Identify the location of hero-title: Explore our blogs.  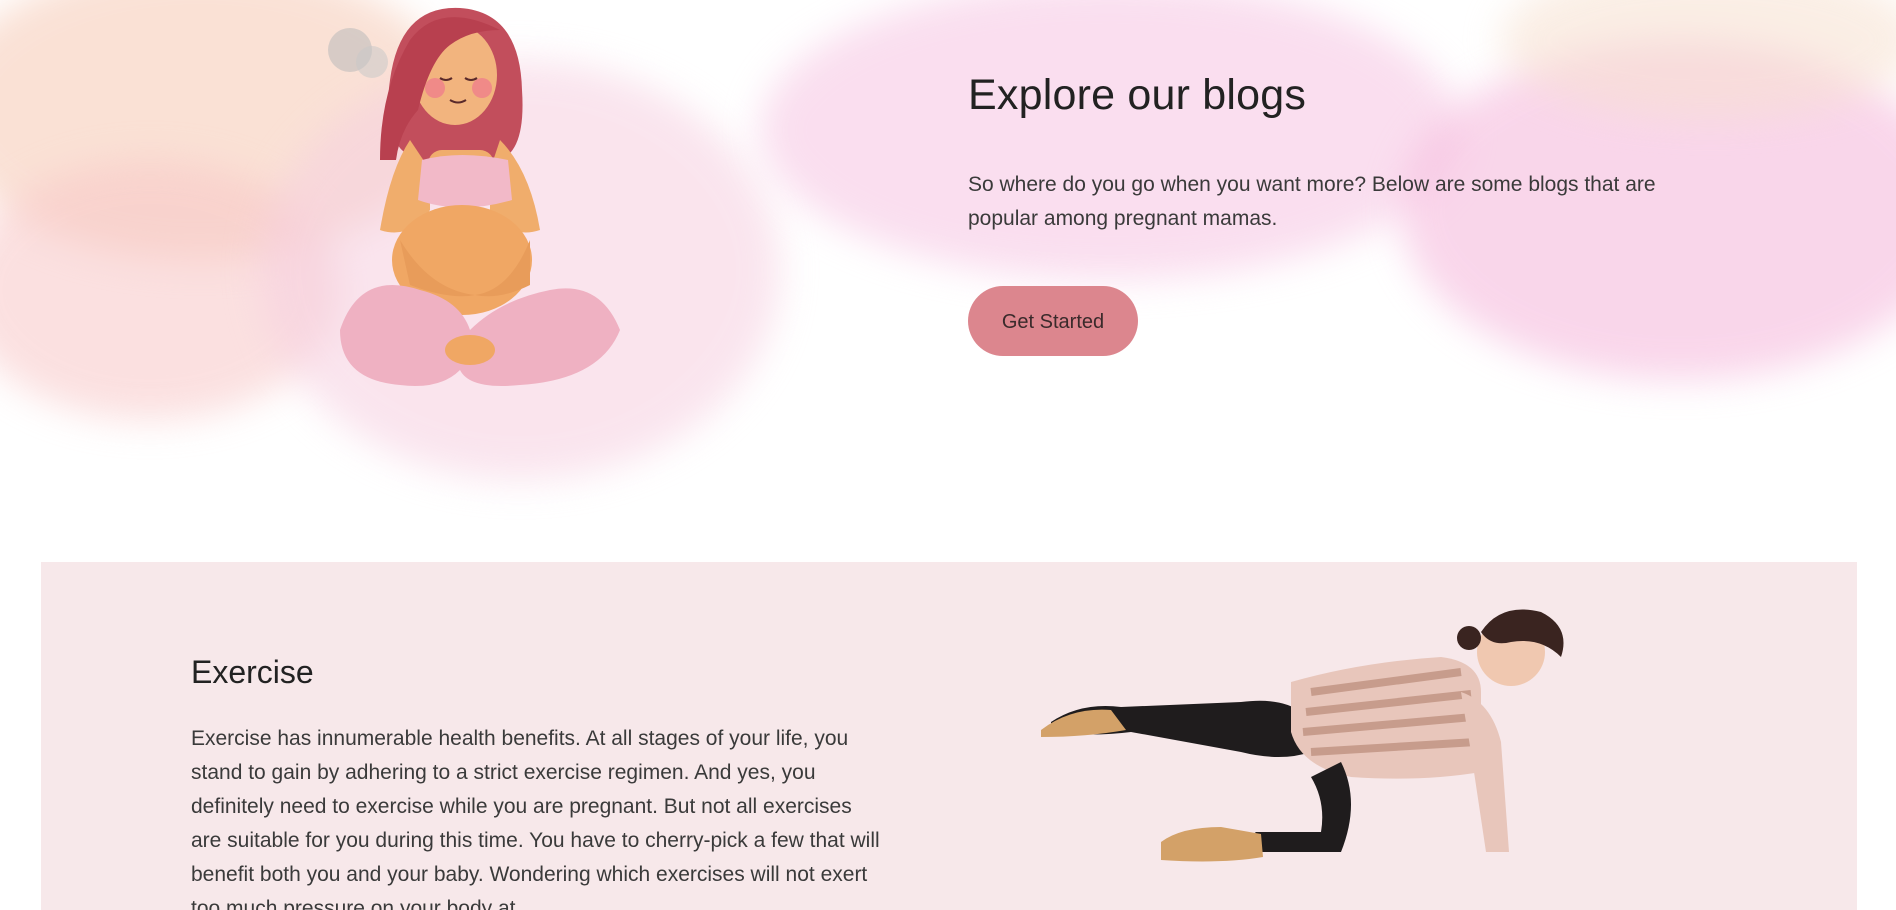
(1137, 95).